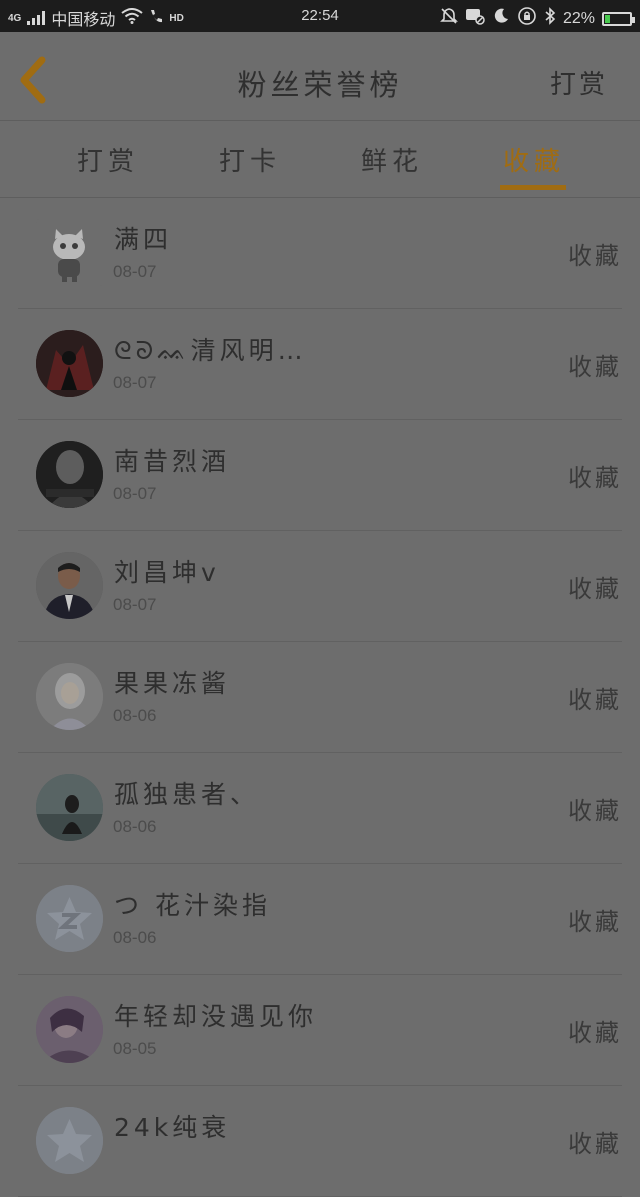  Describe the element at coordinates (320, 85) in the screenshot. I see `page-title: 粉丝荣誉榜` at that location.